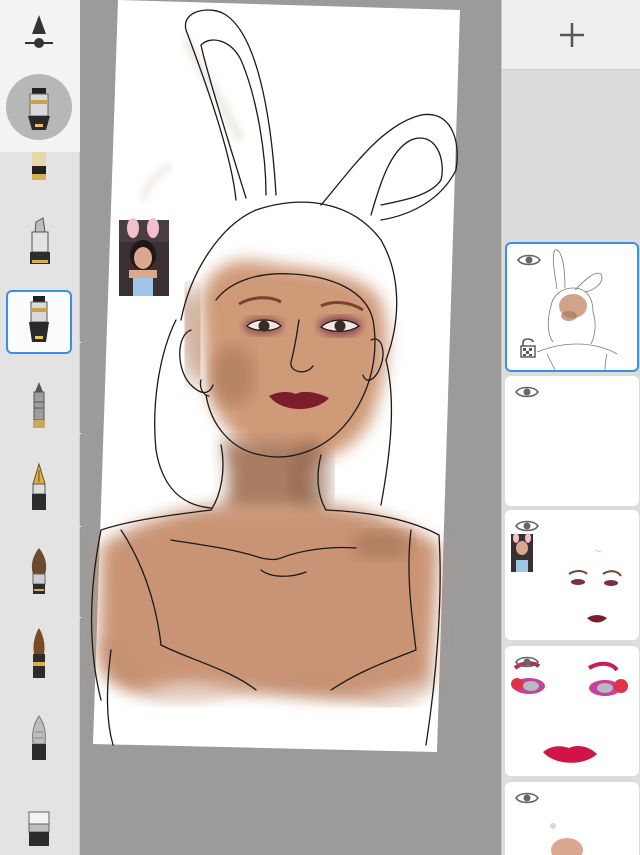 This screenshot has height=855, width=640. I want to click on plus-icon, so click(571, 34).